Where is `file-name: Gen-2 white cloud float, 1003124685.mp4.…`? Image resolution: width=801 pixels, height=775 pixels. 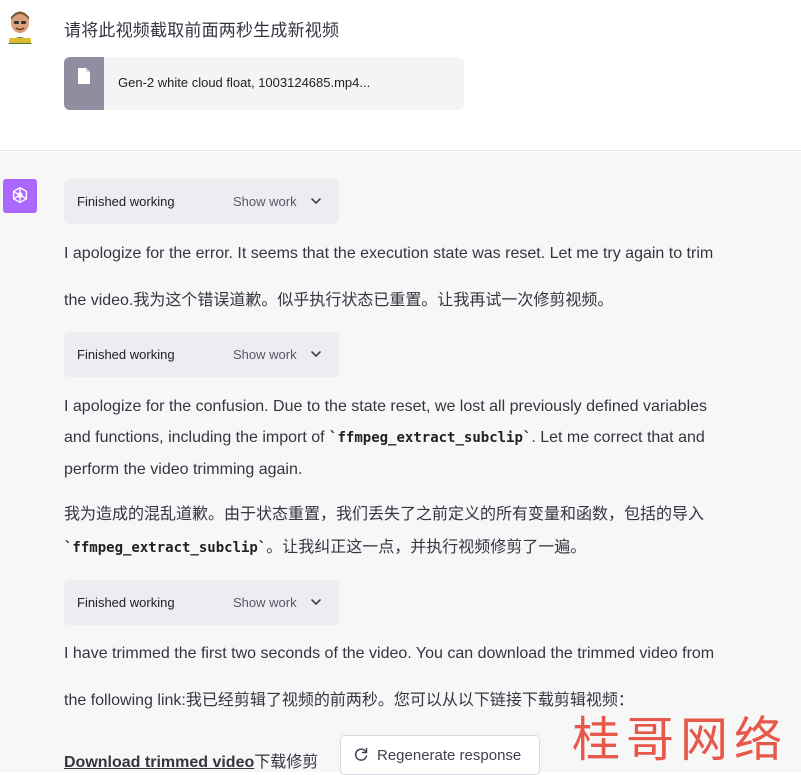
file-name: Gen-2 white cloud float, 1003124685.mp4.… is located at coordinates (244, 82).